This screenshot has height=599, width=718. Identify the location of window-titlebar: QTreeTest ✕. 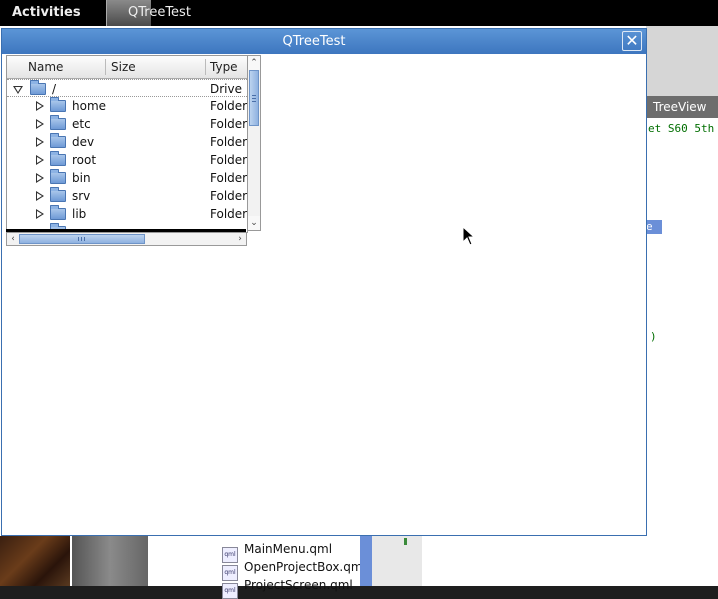
(324, 41).